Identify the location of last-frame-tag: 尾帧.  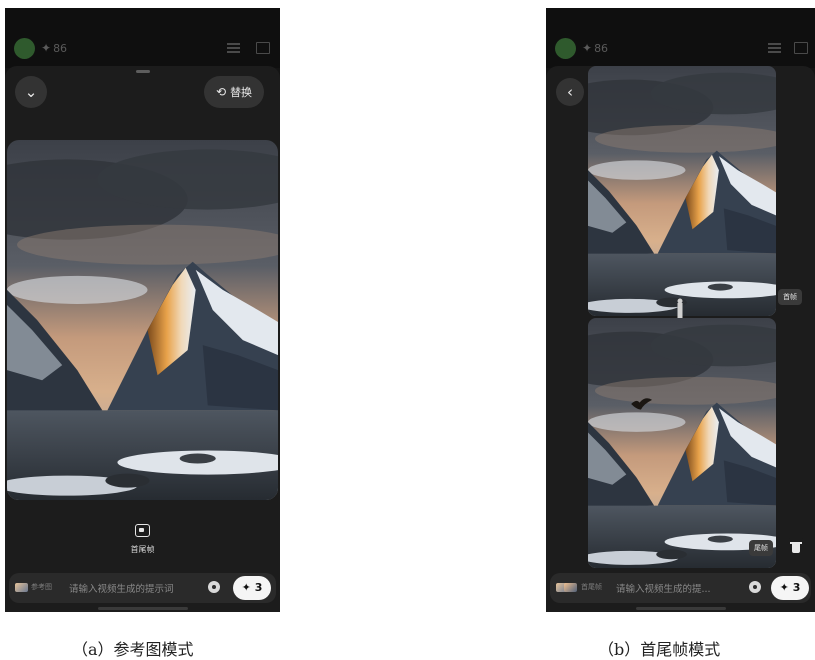
(761, 548).